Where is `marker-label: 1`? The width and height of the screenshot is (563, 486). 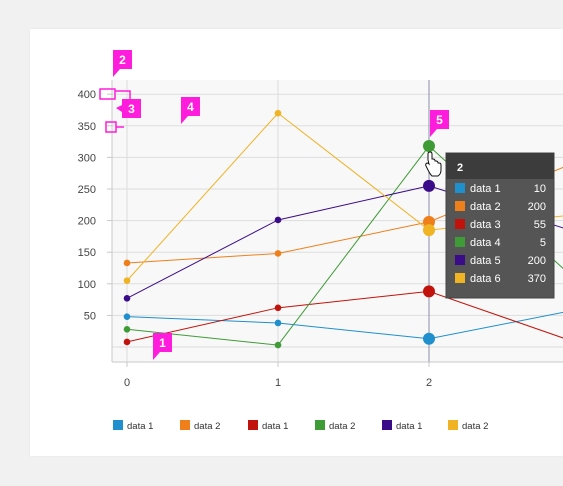 marker-label: 1 is located at coordinates (162, 343).